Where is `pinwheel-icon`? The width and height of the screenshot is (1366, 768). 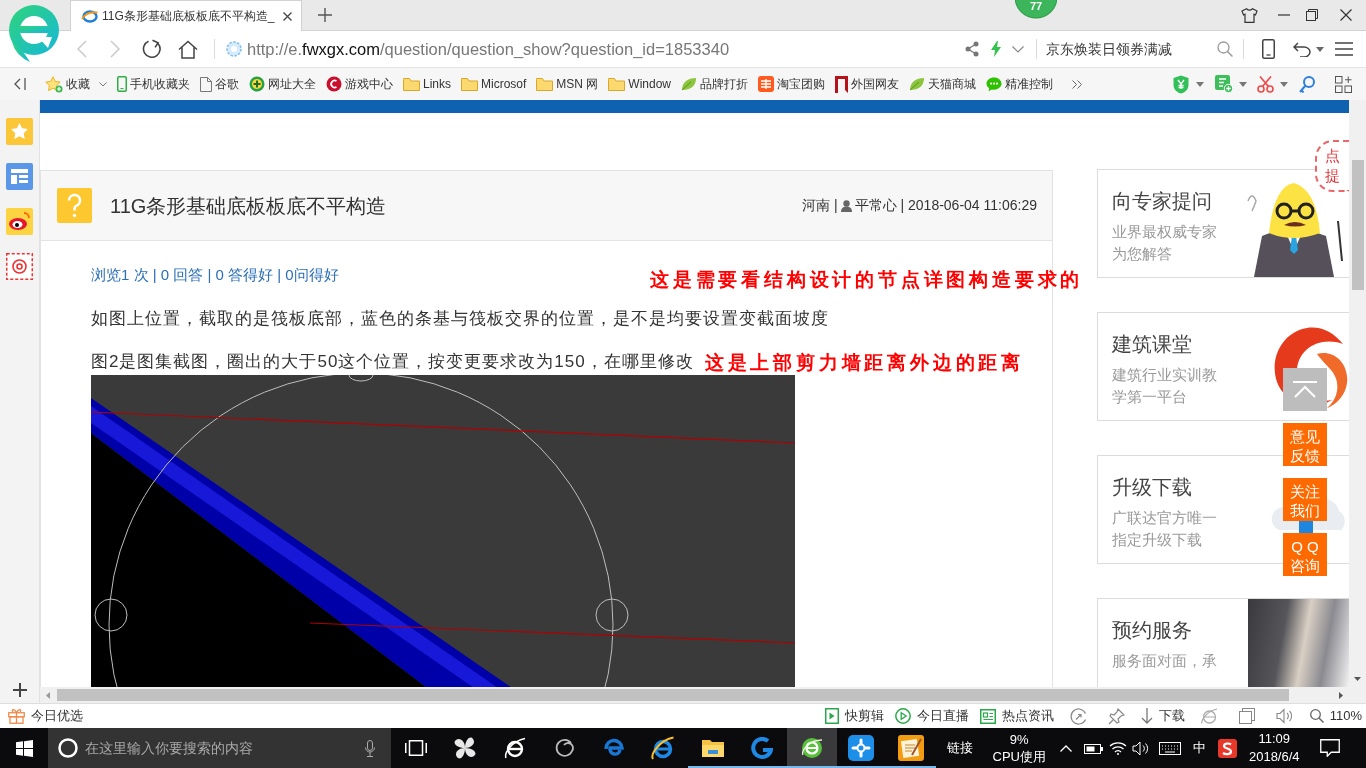
pinwheel-icon is located at coordinates (465, 748).